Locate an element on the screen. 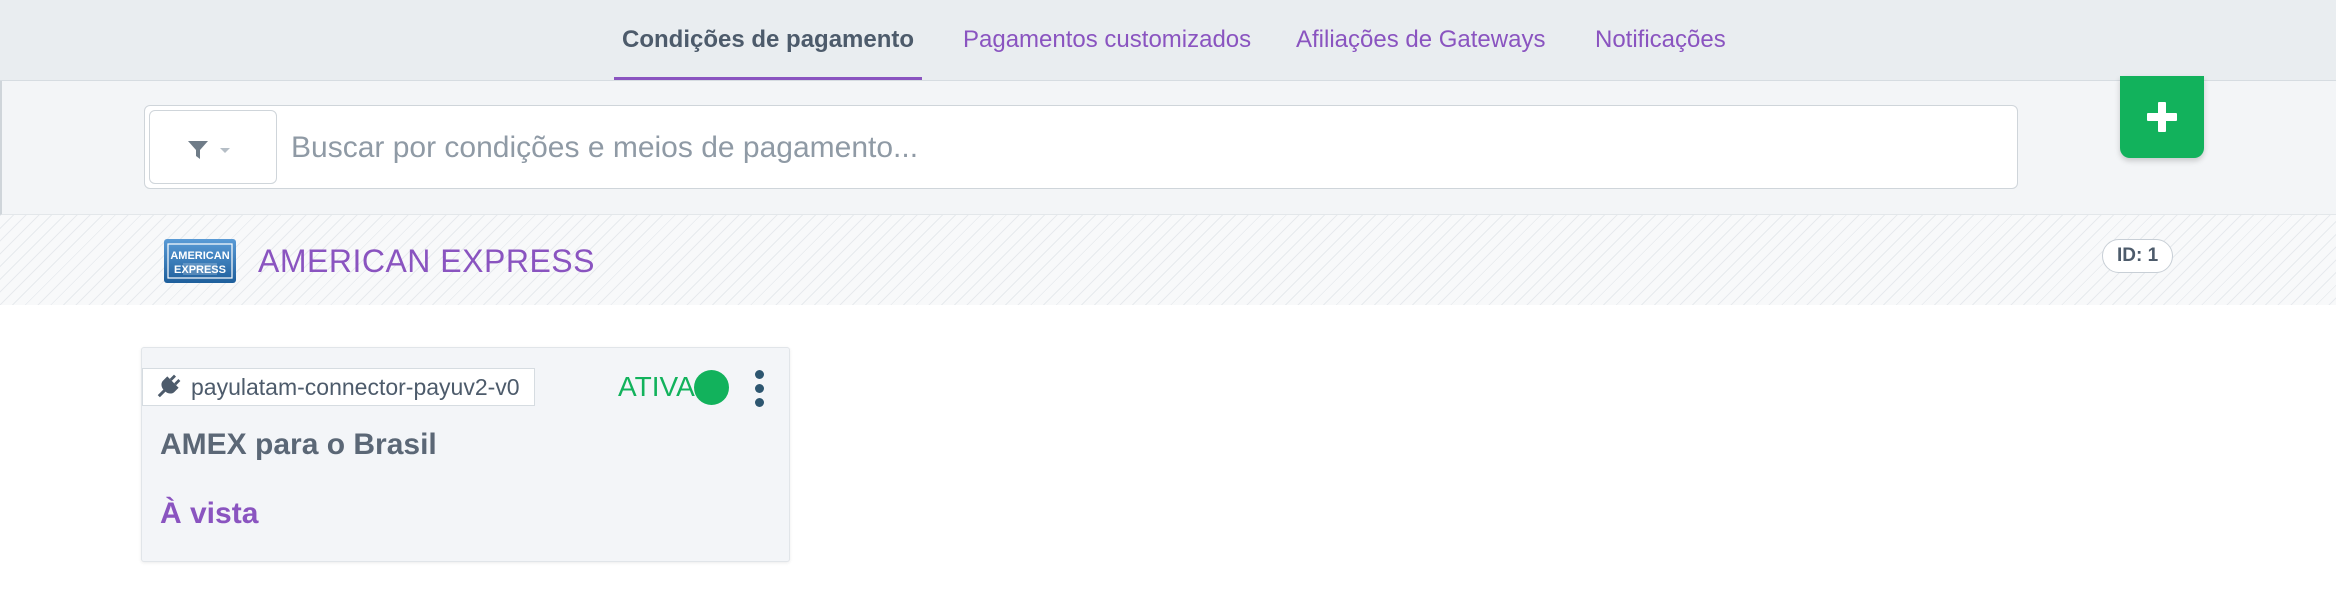  caret-down-icon is located at coordinates (225, 150).